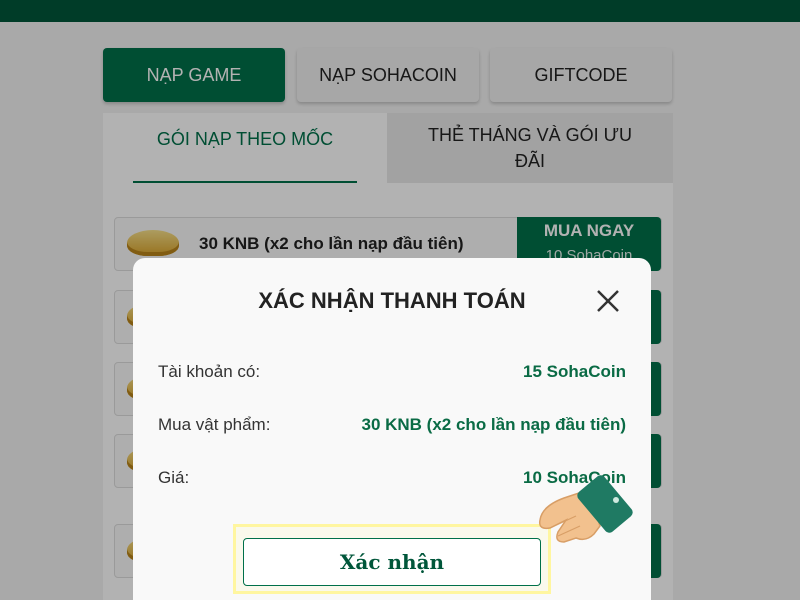 The width and height of the screenshot is (800, 600). I want to click on price-label: Giá:, so click(174, 477).